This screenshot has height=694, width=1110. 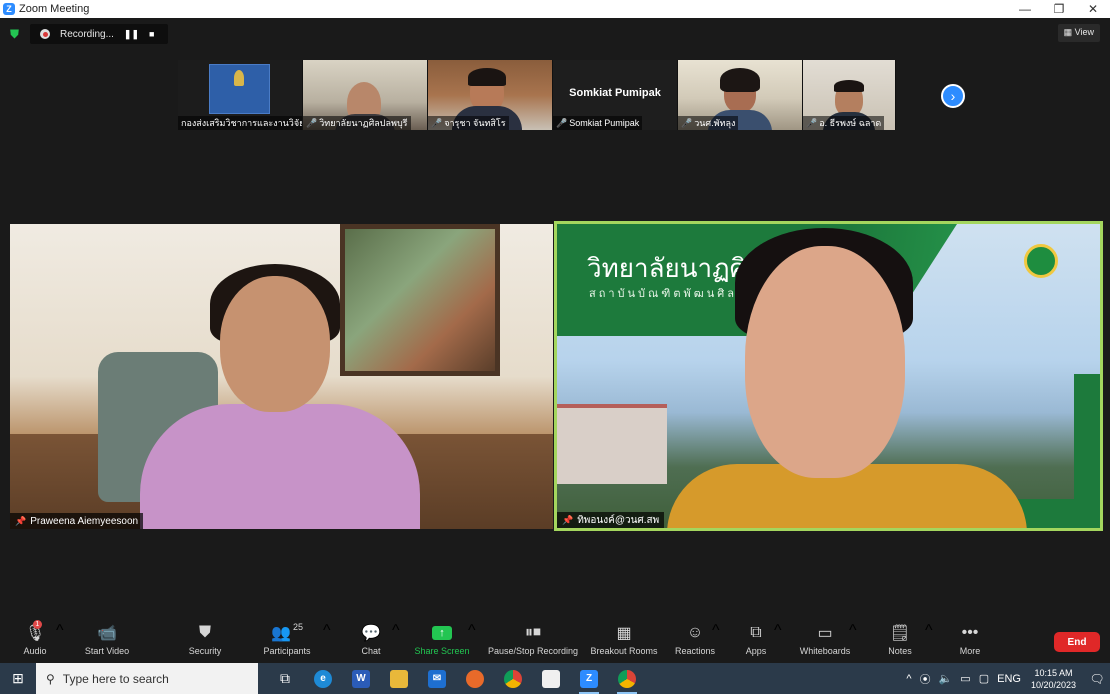 I want to click on taskbar-clock: 10:15 AM 10/20/2023, so click(x=1053, y=679).